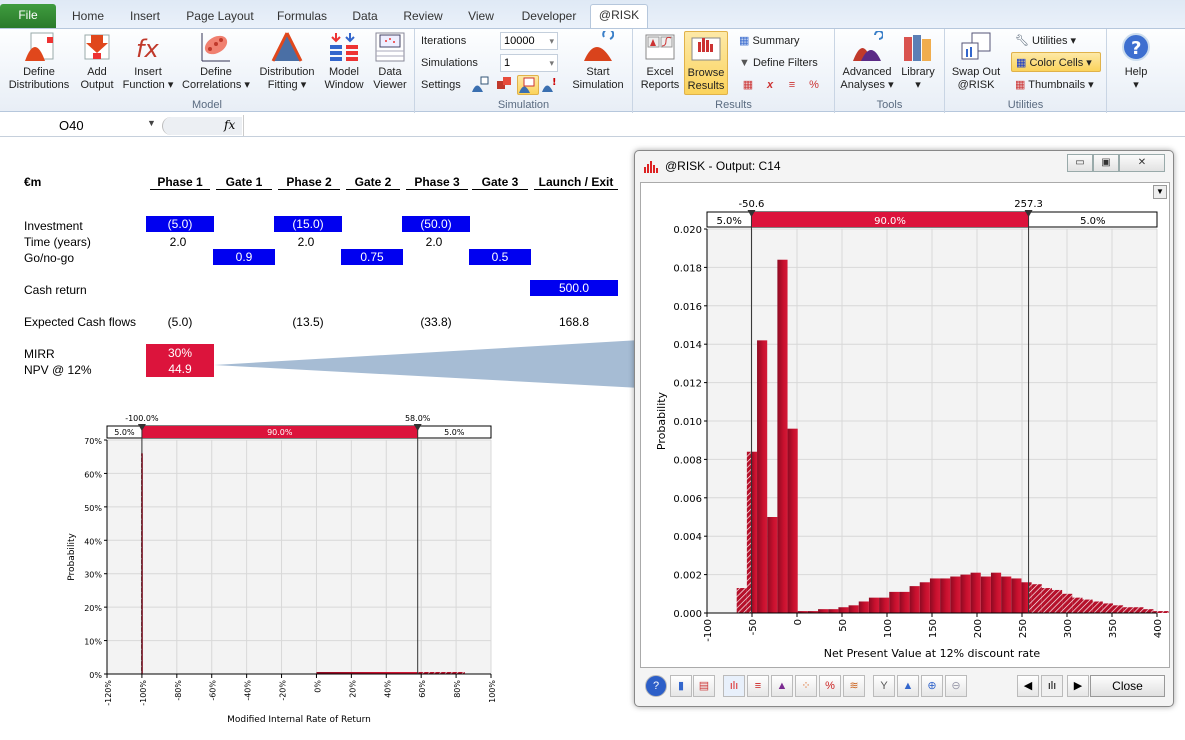 Image resolution: width=1185 pixels, height=740 pixels. What do you see at coordinates (770, 85) in the screenshot?
I see `sensitivity-icon: x` at bounding box center [770, 85].